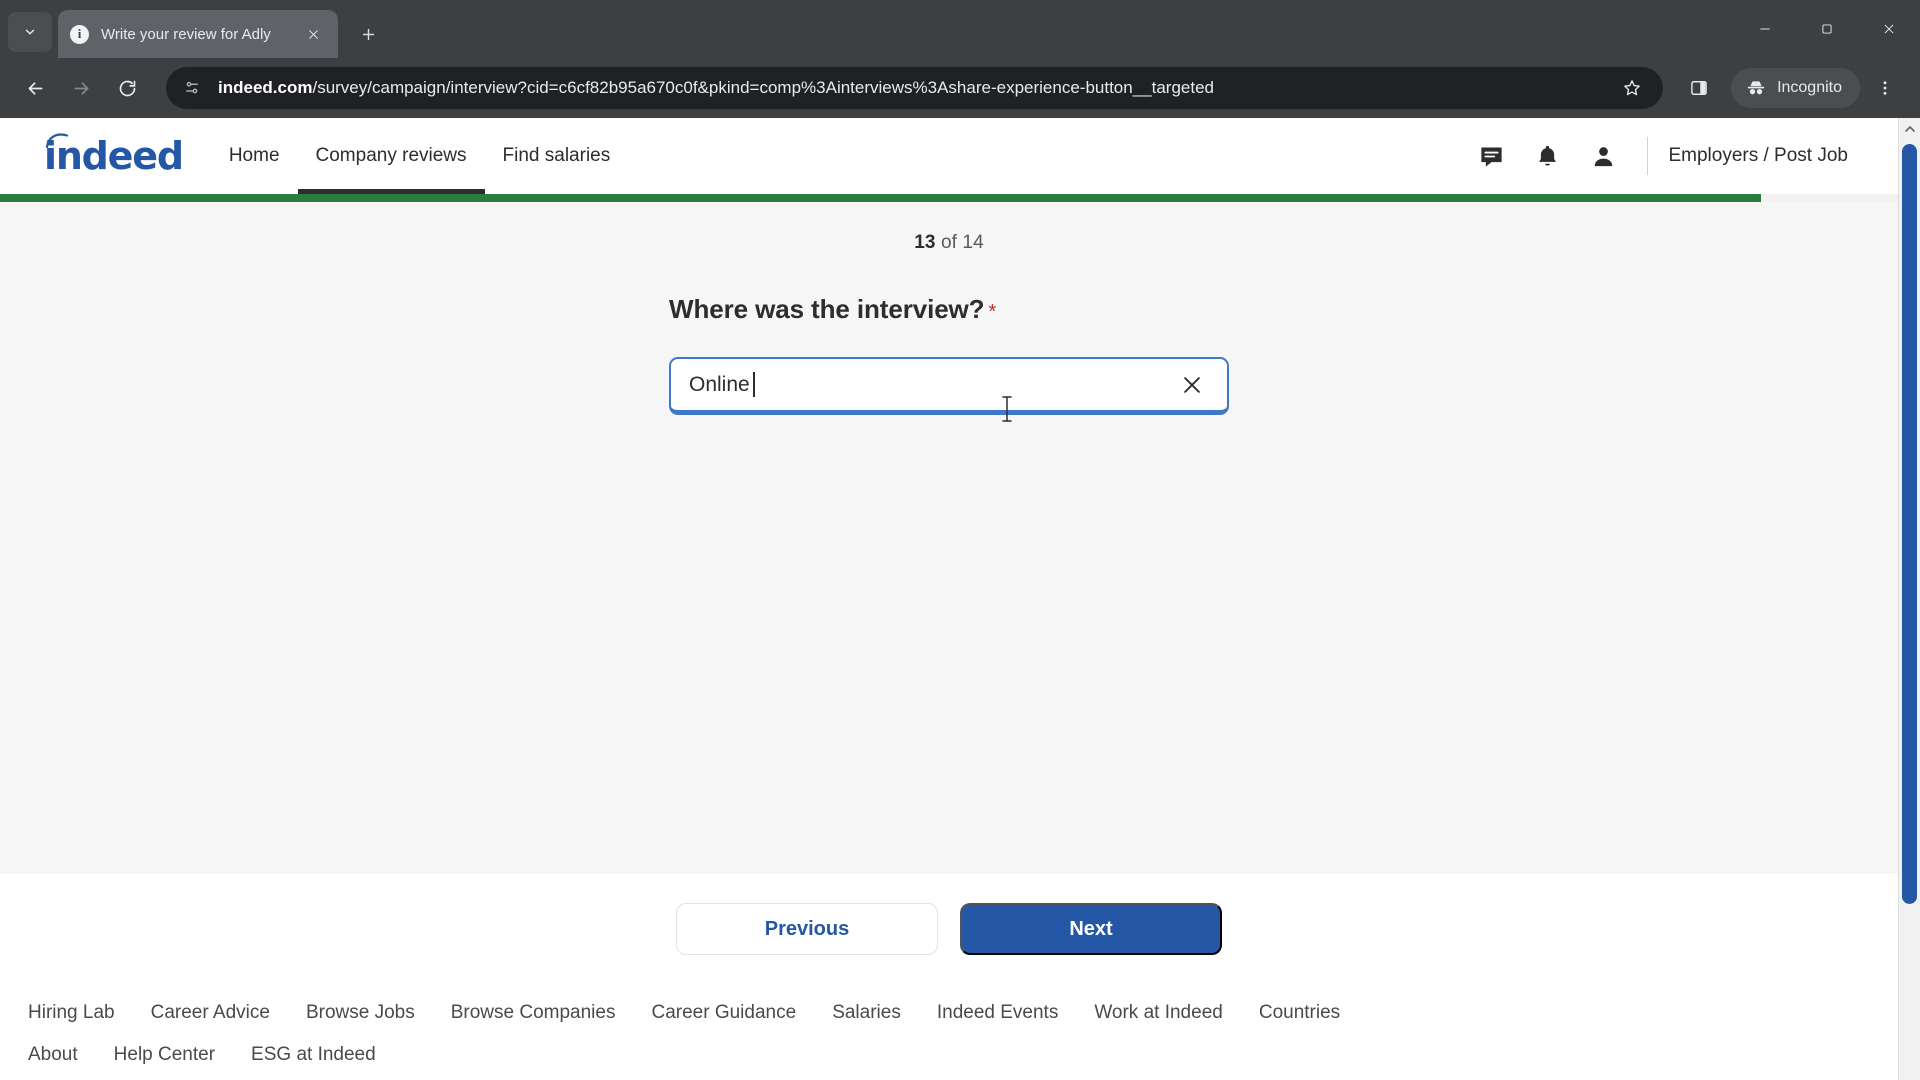 Image resolution: width=1920 pixels, height=1080 pixels. What do you see at coordinates (254, 156) in the screenshot?
I see `nav-link-home: Home` at bounding box center [254, 156].